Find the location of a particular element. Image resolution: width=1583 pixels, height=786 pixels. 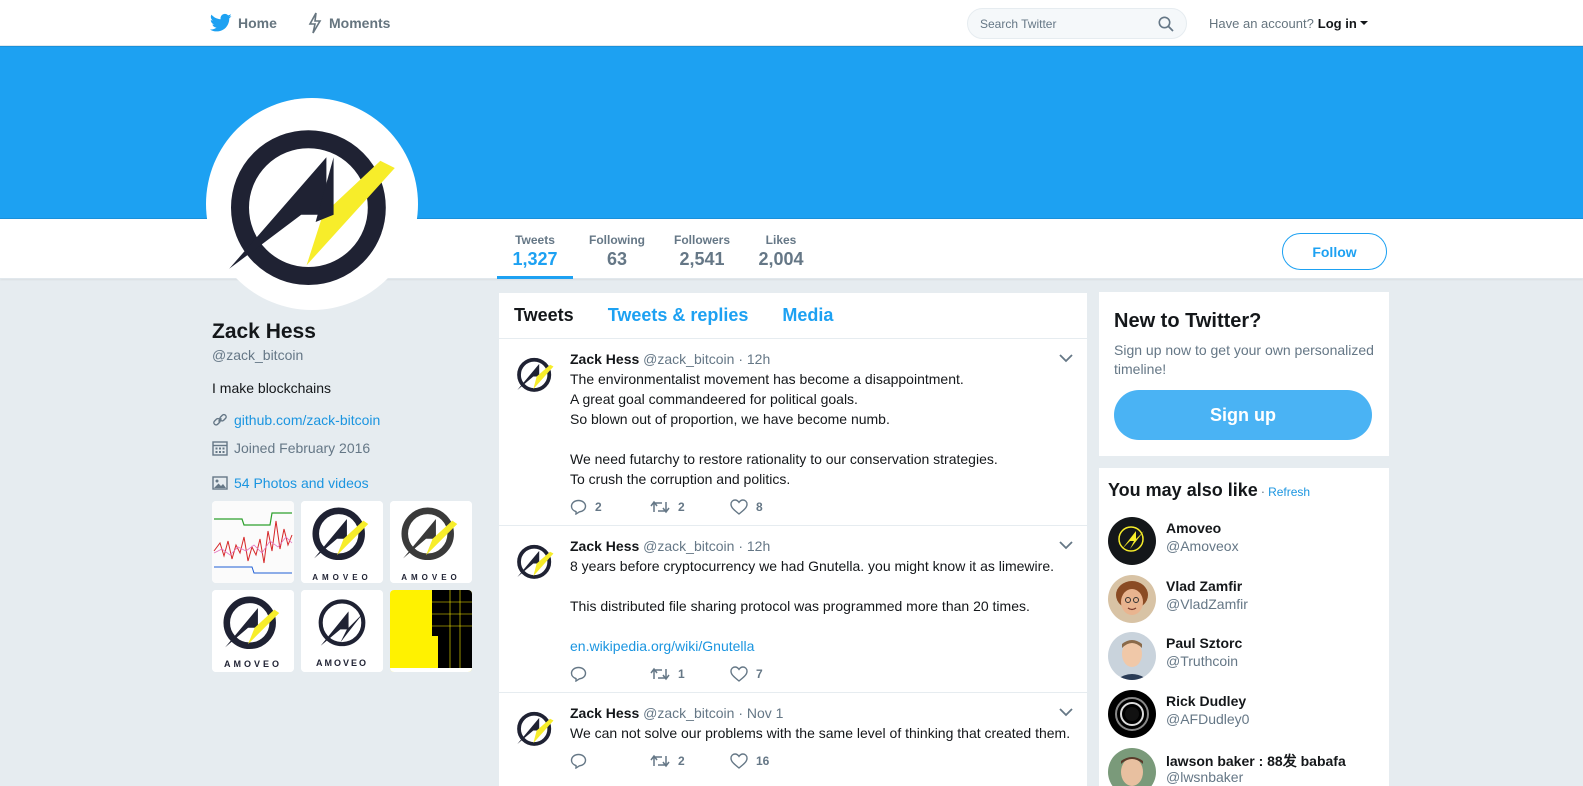

like-button: 16 is located at coordinates (770, 761).